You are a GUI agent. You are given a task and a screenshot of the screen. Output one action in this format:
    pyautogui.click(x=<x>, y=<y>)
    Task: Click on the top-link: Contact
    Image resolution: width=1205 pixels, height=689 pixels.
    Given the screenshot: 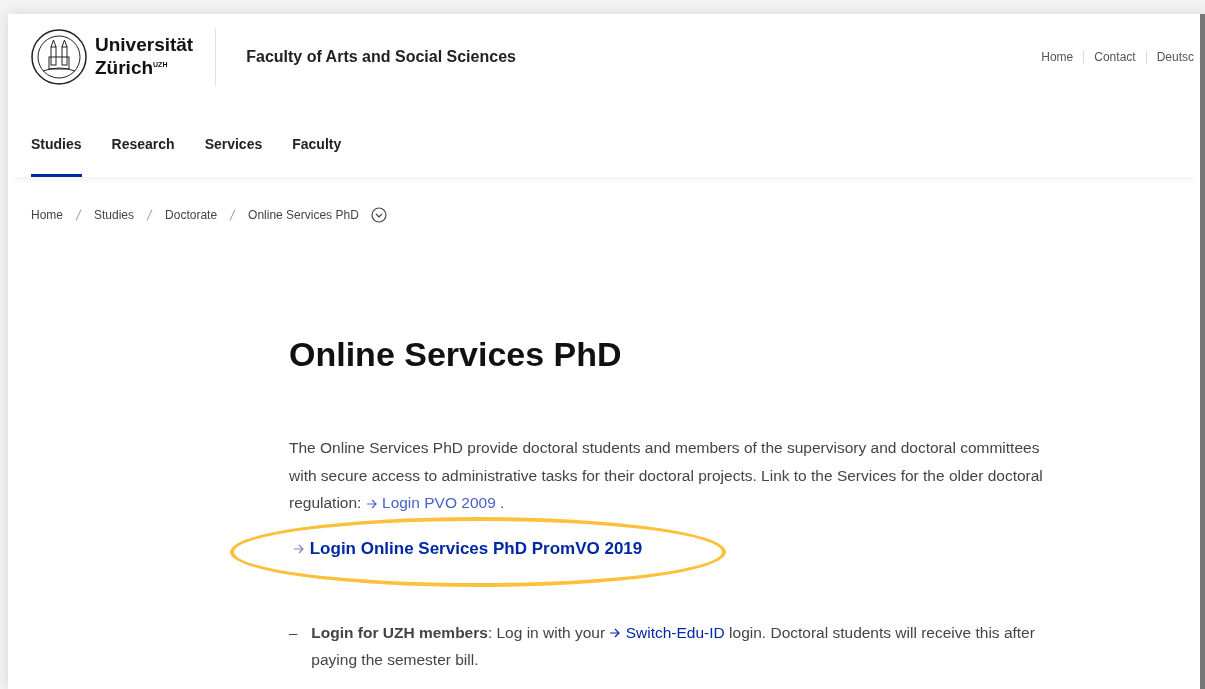 What is the action you would take?
    pyautogui.click(x=1115, y=57)
    